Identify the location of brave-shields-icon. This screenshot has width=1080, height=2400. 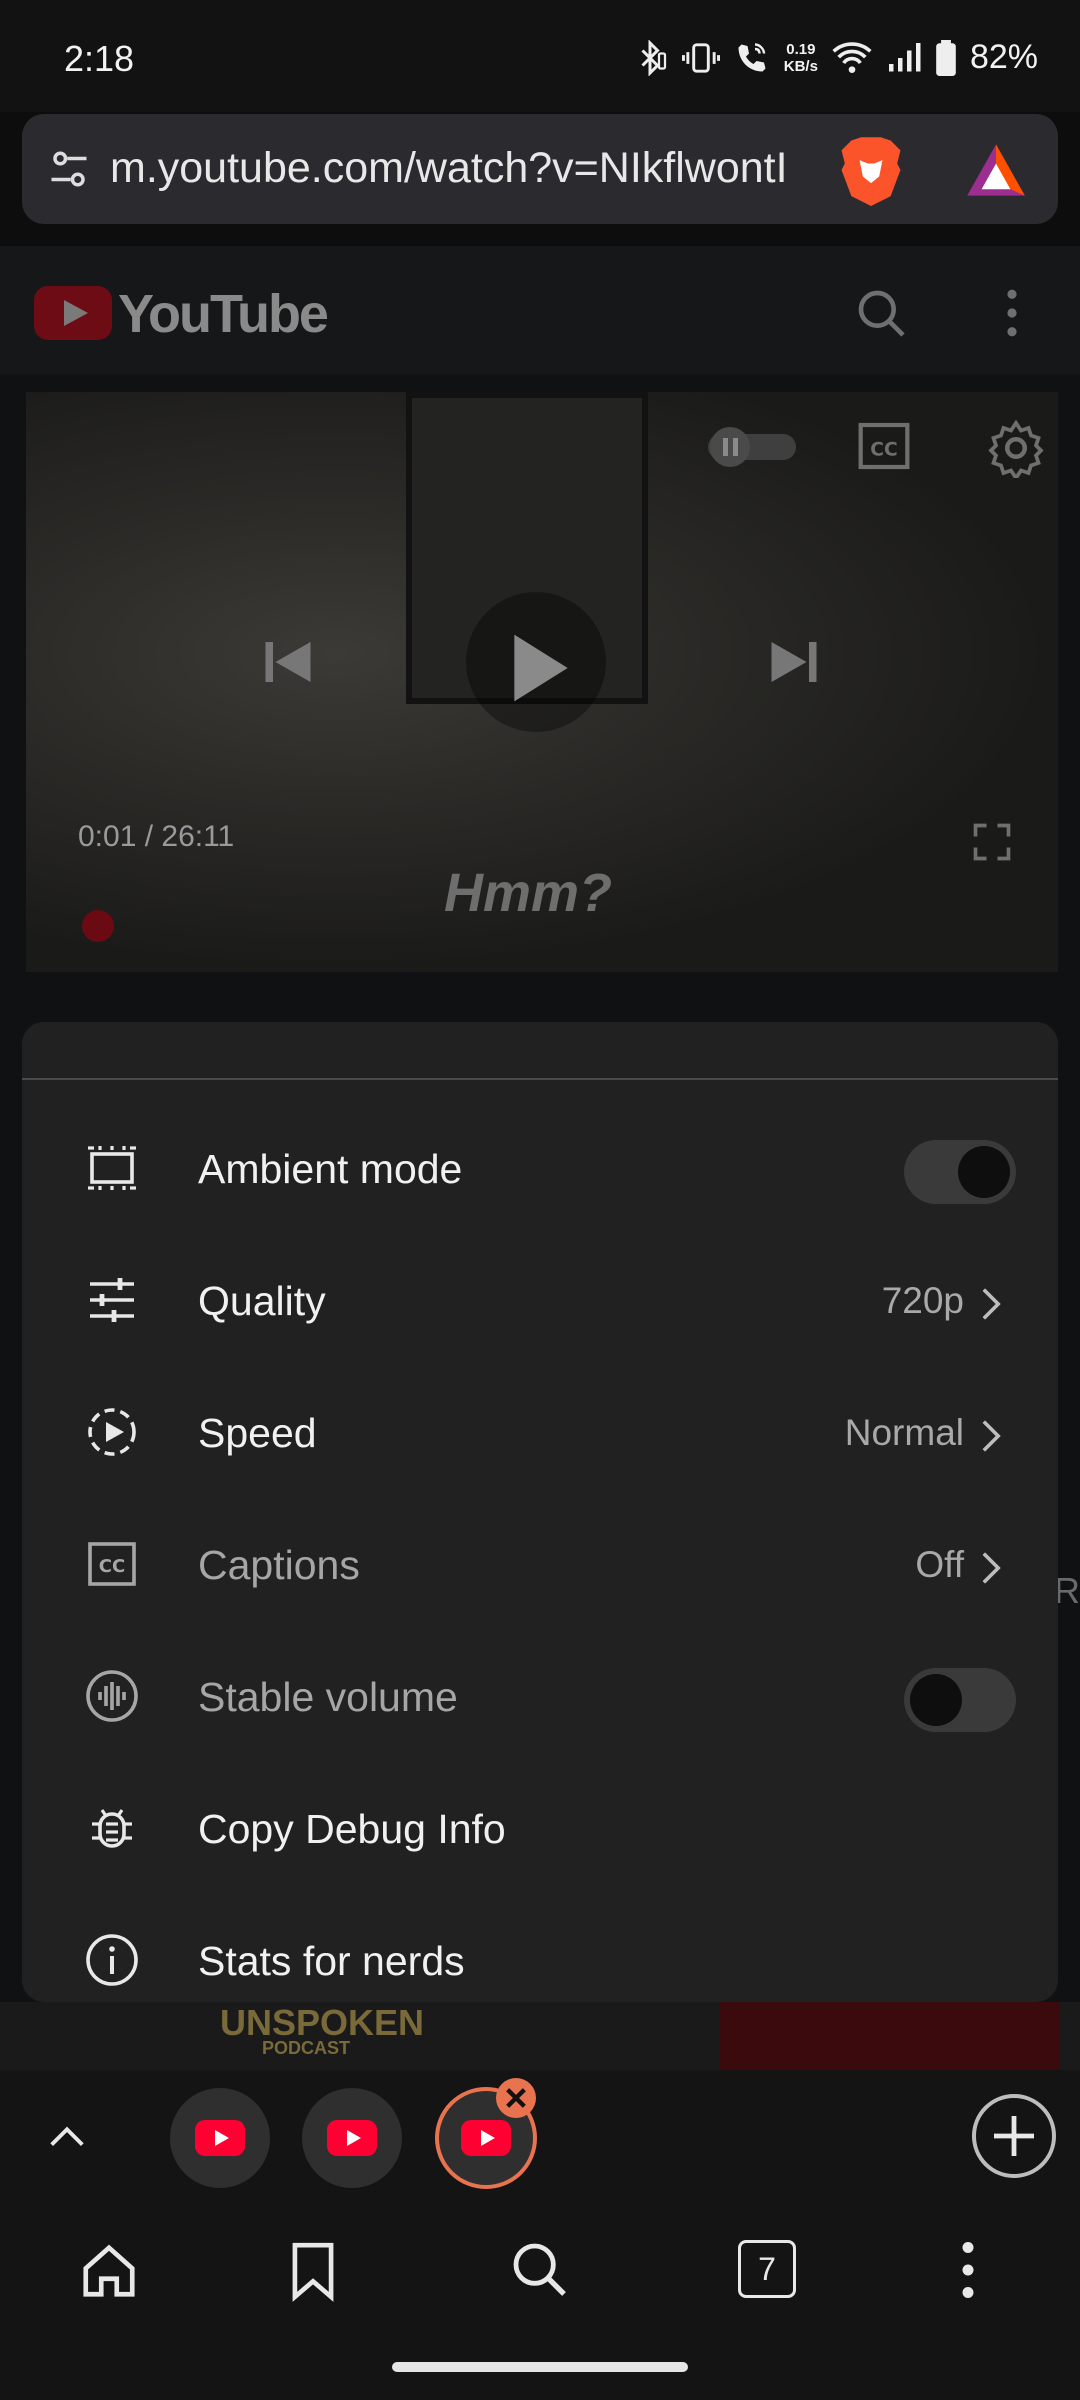
(871, 170).